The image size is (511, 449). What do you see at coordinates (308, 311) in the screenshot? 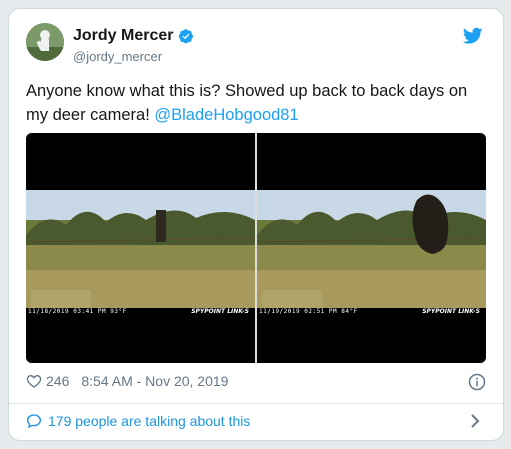
I see `photo-timestamp: 11/19/2019 02:51 PM 84°F` at bounding box center [308, 311].